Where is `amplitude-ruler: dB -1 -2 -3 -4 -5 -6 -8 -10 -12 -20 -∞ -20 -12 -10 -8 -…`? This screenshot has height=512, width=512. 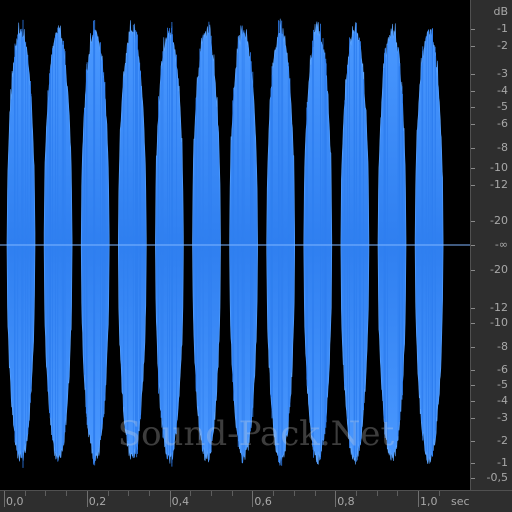 amplitude-ruler: dB -1 -2 -3 -4 -5 -6 -8 -10 -12 -20 -∞ -20 -12 -10 -8 -… is located at coordinates (491, 245).